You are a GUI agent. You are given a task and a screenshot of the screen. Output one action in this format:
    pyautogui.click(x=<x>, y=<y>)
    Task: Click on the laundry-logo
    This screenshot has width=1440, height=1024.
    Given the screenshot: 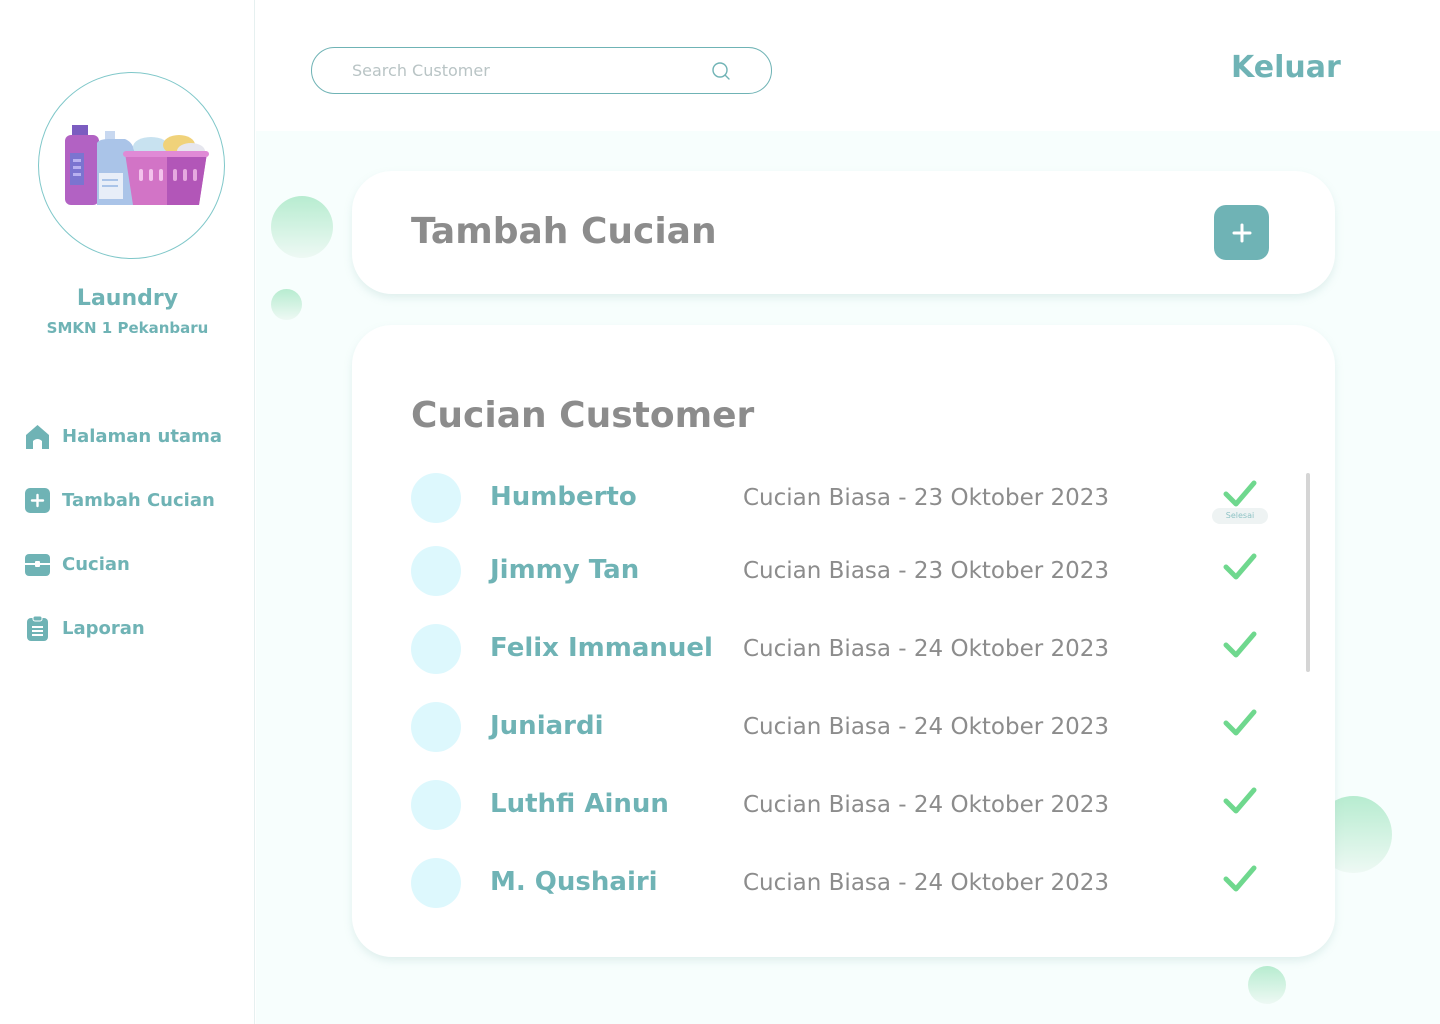 What is the action you would take?
    pyautogui.click(x=131, y=165)
    